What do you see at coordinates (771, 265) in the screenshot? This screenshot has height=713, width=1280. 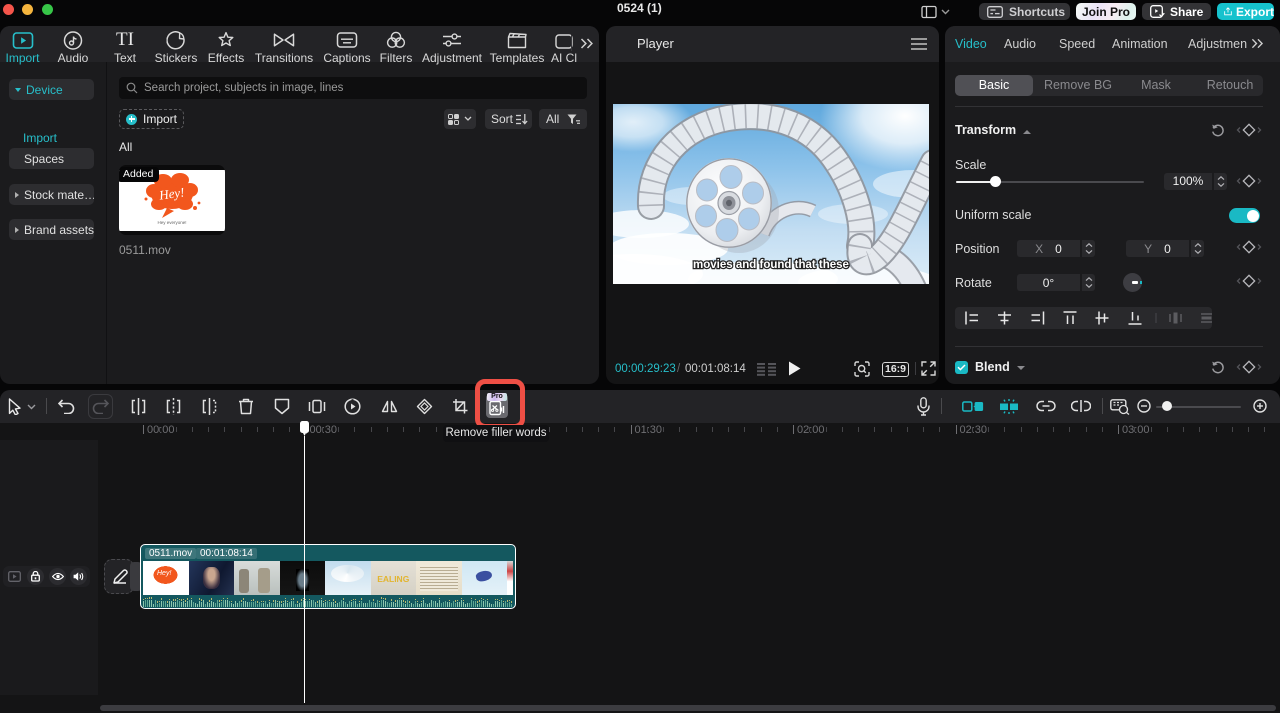 I see `svg-text: movies and found that these` at bounding box center [771, 265].